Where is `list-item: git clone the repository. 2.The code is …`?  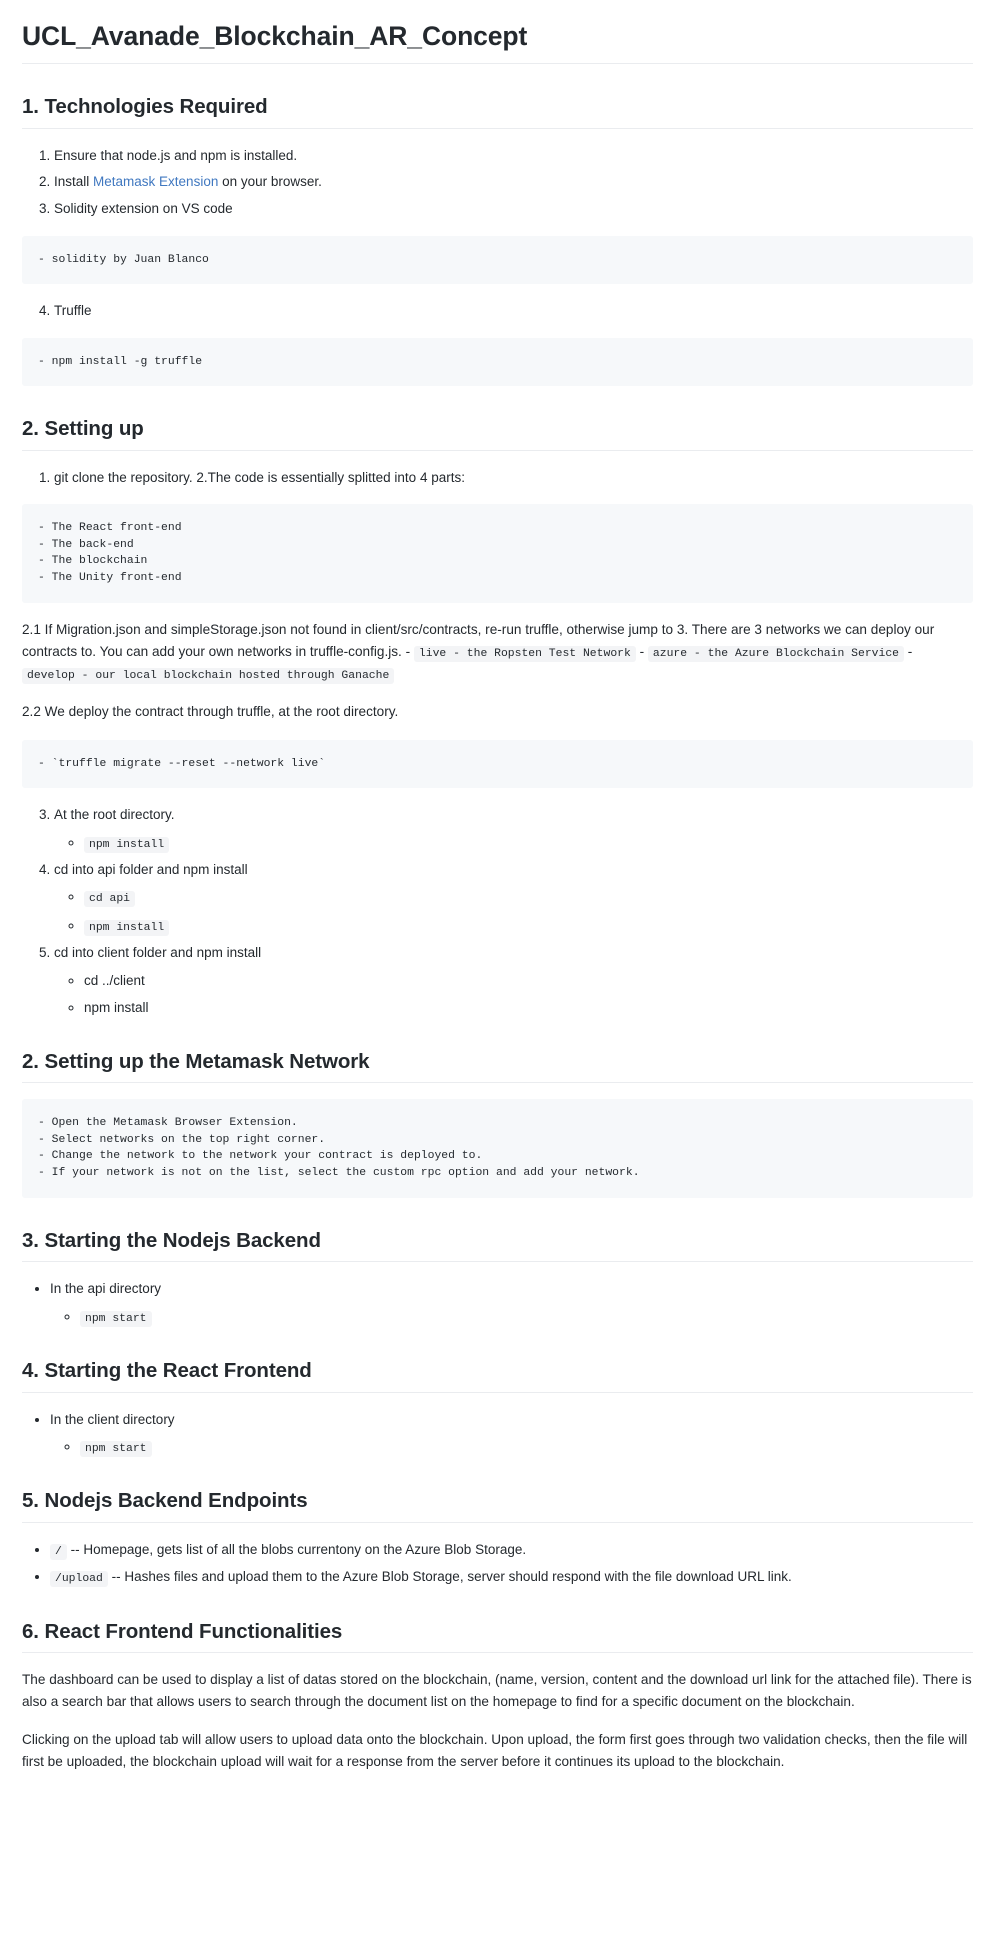 list-item: git clone the repository. 2.The code is … is located at coordinates (513, 478).